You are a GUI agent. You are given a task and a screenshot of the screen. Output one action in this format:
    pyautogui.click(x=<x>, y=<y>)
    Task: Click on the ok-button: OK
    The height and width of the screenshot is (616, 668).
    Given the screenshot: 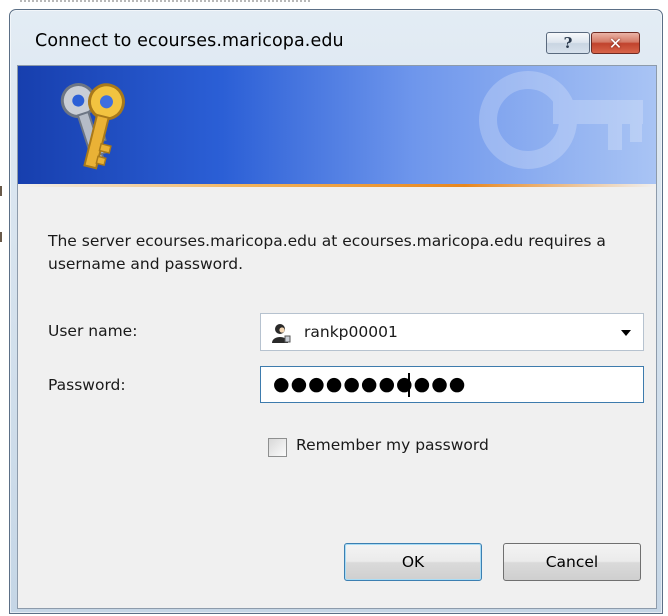 What is the action you would take?
    pyautogui.click(x=413, y=562)
    